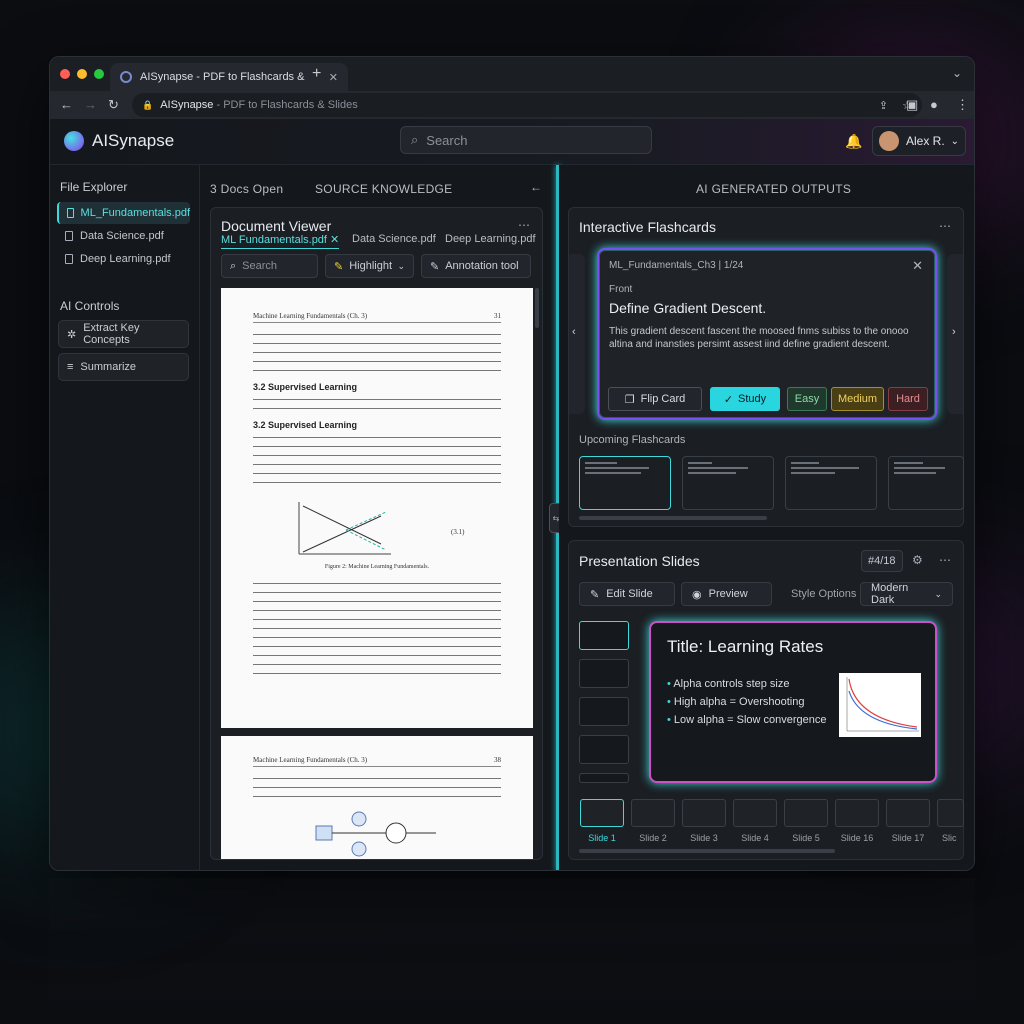 This screenshot has height=1024, width=1024. Describe the element at coordinates (697, 594) in the screenshot. I see `eye-icon: ◉` at that location.